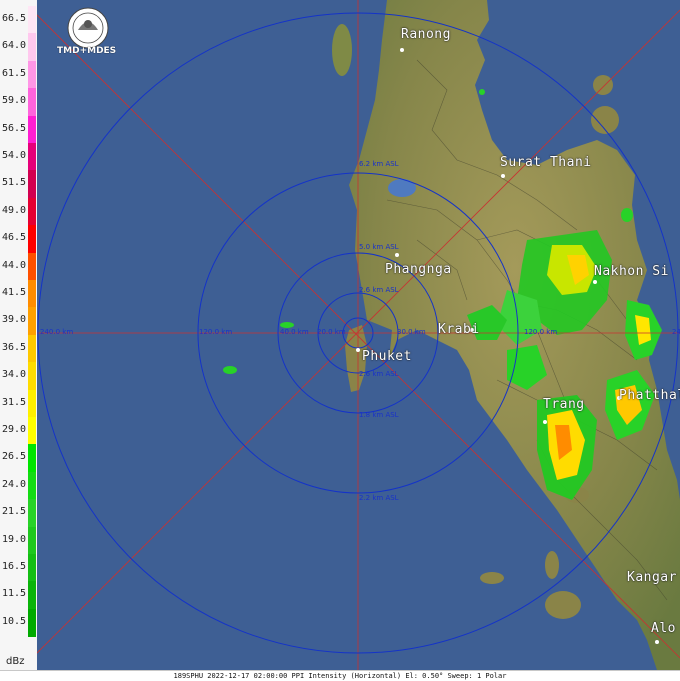 The image size is (680, 681). I want to click on legend-value-label: 36.5, so click(14, 347).